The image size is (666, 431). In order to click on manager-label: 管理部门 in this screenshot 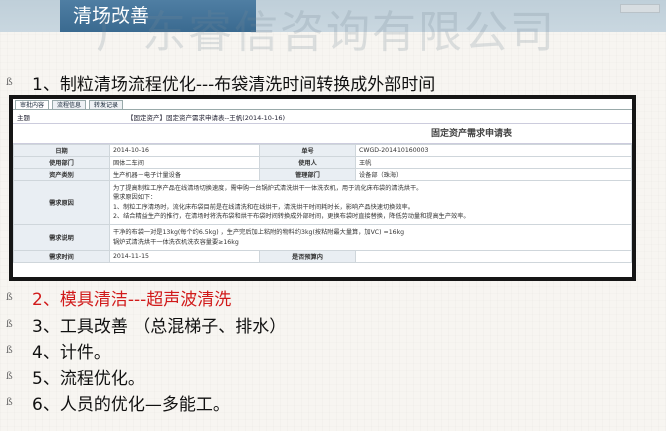, I will do `click(307, 174)`.